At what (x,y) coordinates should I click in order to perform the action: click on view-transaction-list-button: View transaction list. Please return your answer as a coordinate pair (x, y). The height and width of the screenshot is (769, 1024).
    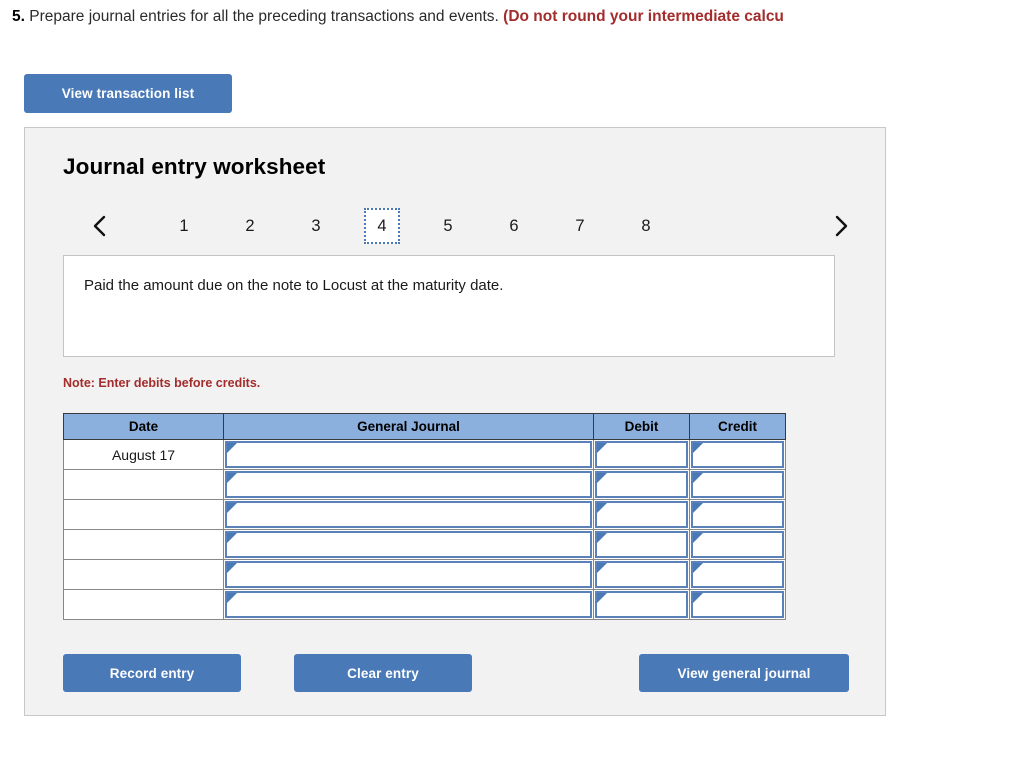
    Looking at the image, I should click on (128, 93).